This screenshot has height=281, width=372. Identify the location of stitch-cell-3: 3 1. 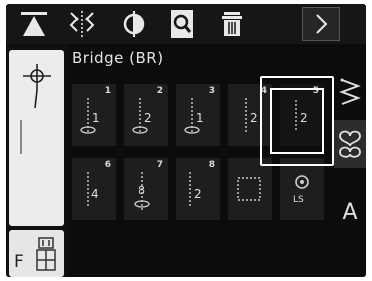
(198, 115).